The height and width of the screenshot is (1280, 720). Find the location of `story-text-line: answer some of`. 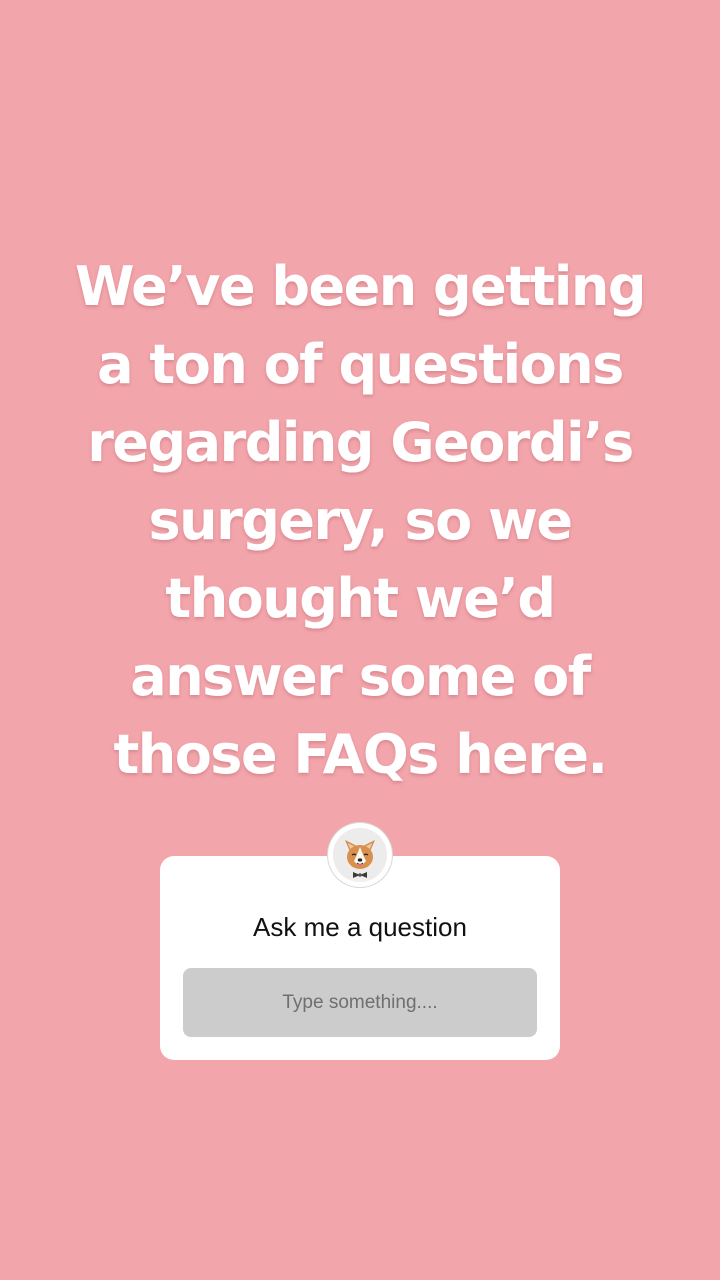

story-text-line: answer some of is located at coordinates (360, 676).